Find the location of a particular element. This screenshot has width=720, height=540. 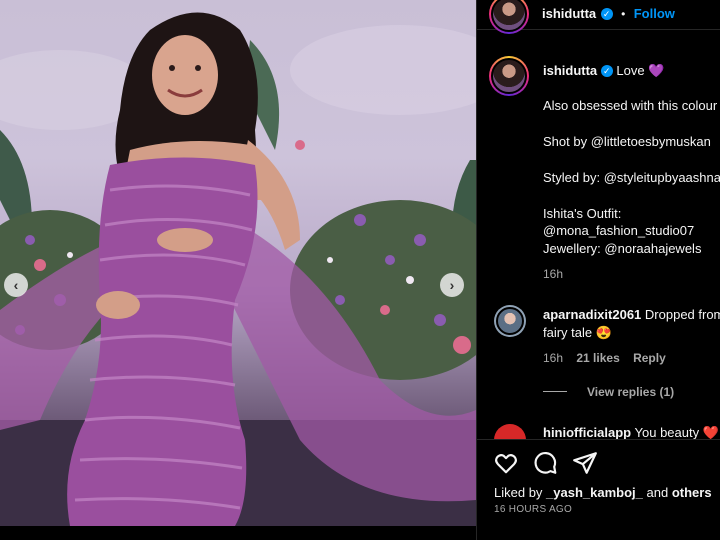

comment-username: hiniofficialapp is located at coordinates (587, 432).